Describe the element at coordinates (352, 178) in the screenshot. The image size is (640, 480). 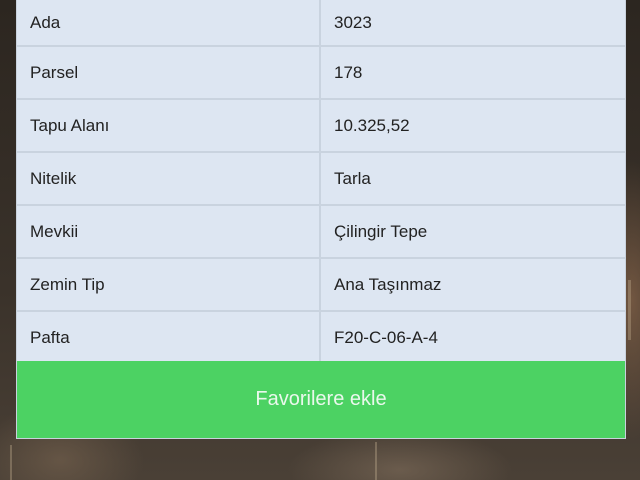
I see `detail-value: Tarla` at that location.